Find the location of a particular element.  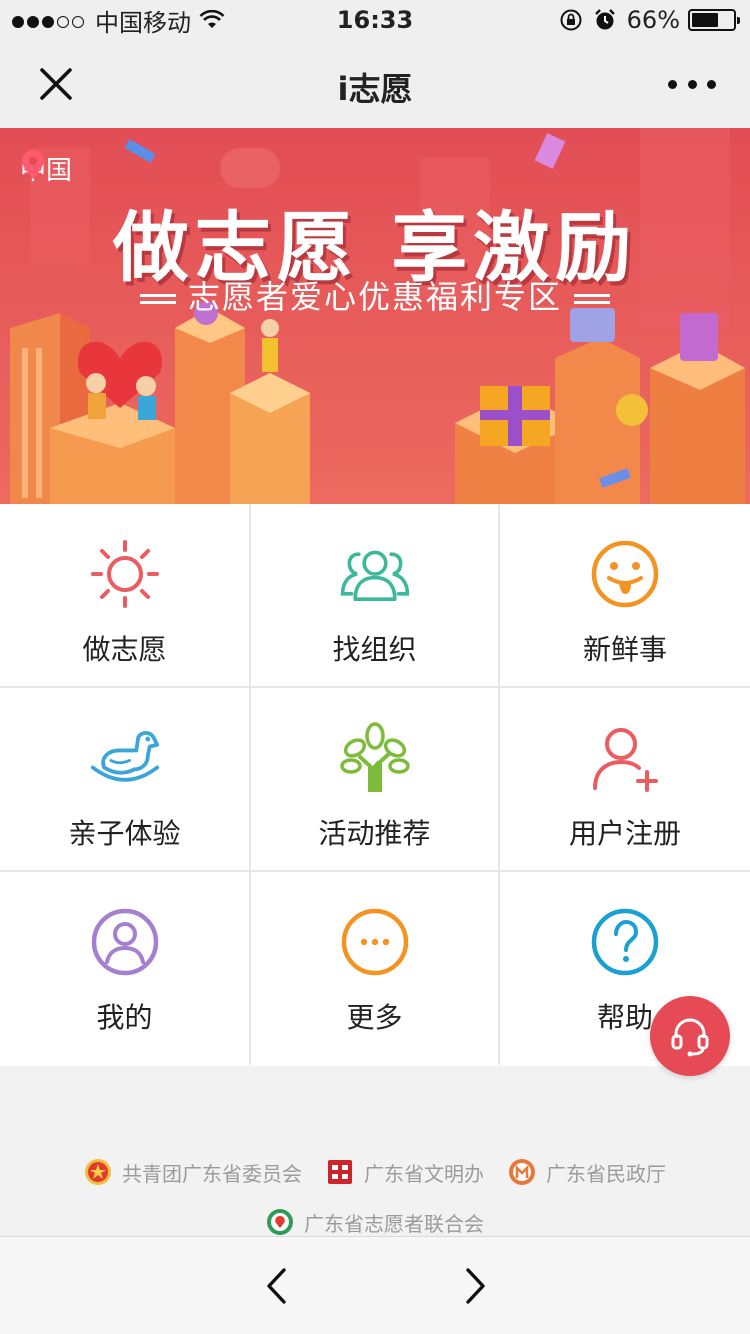

status-right: 66% is located at coordinates (649, 20).